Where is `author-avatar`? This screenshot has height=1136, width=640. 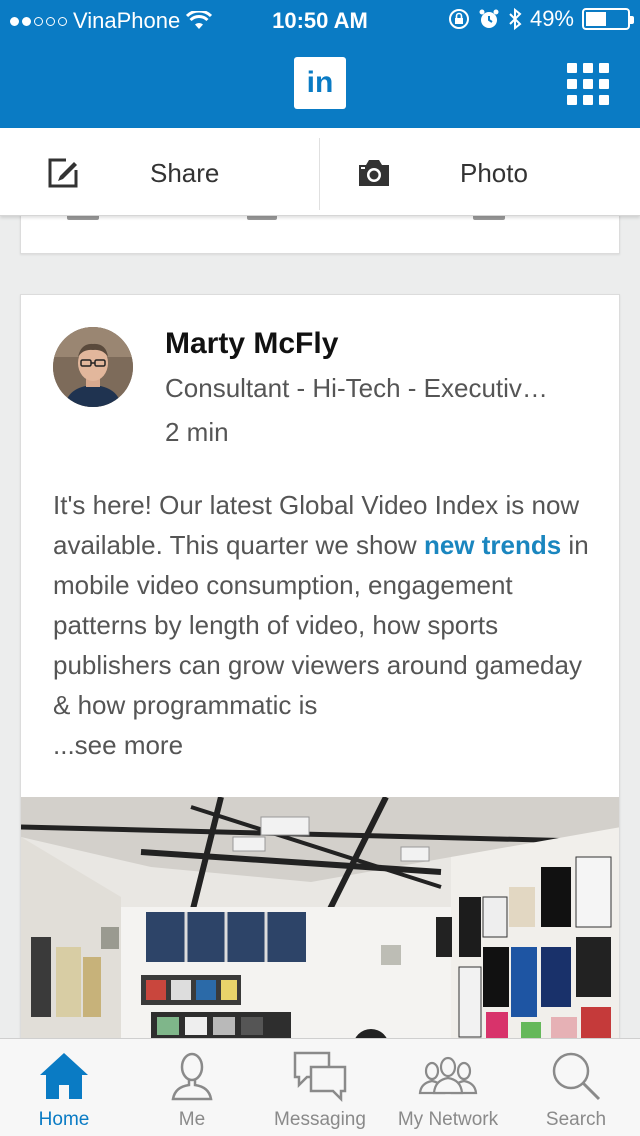
author-avatar is located at coordinates (93, 367).